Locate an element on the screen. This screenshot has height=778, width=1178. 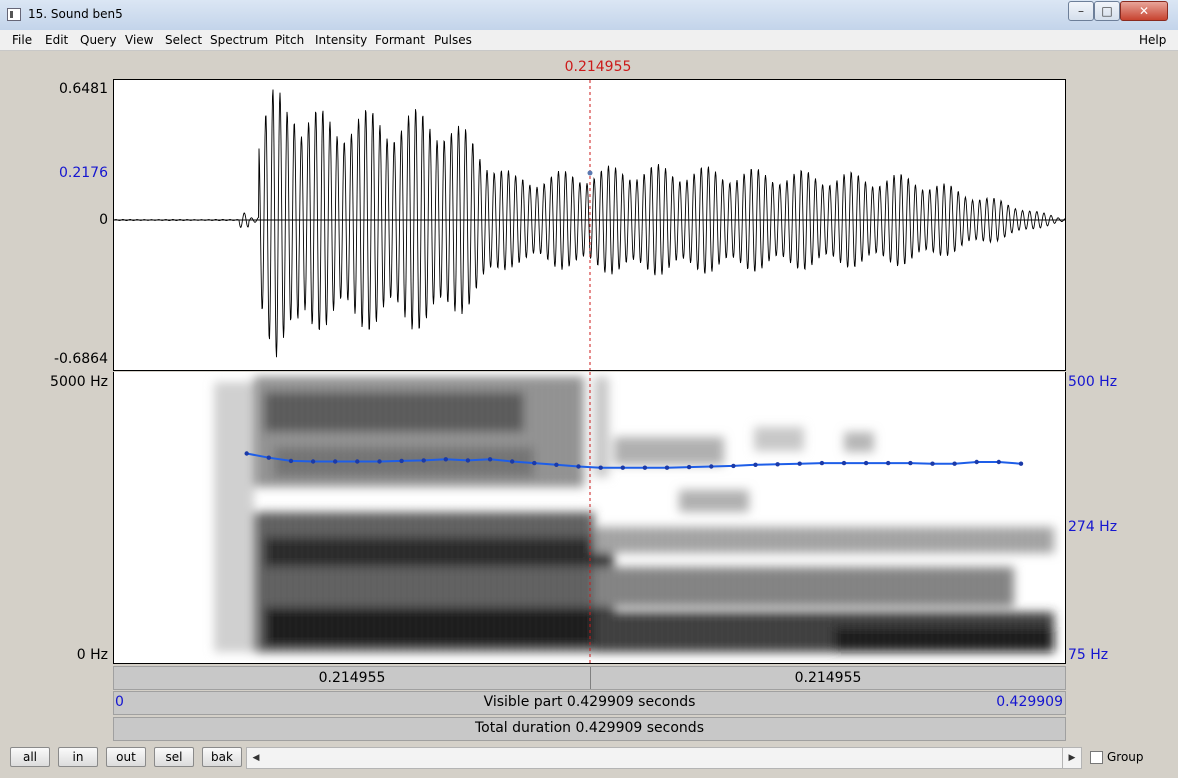
zoom-all-button: all is located at coordinates (30, 757).